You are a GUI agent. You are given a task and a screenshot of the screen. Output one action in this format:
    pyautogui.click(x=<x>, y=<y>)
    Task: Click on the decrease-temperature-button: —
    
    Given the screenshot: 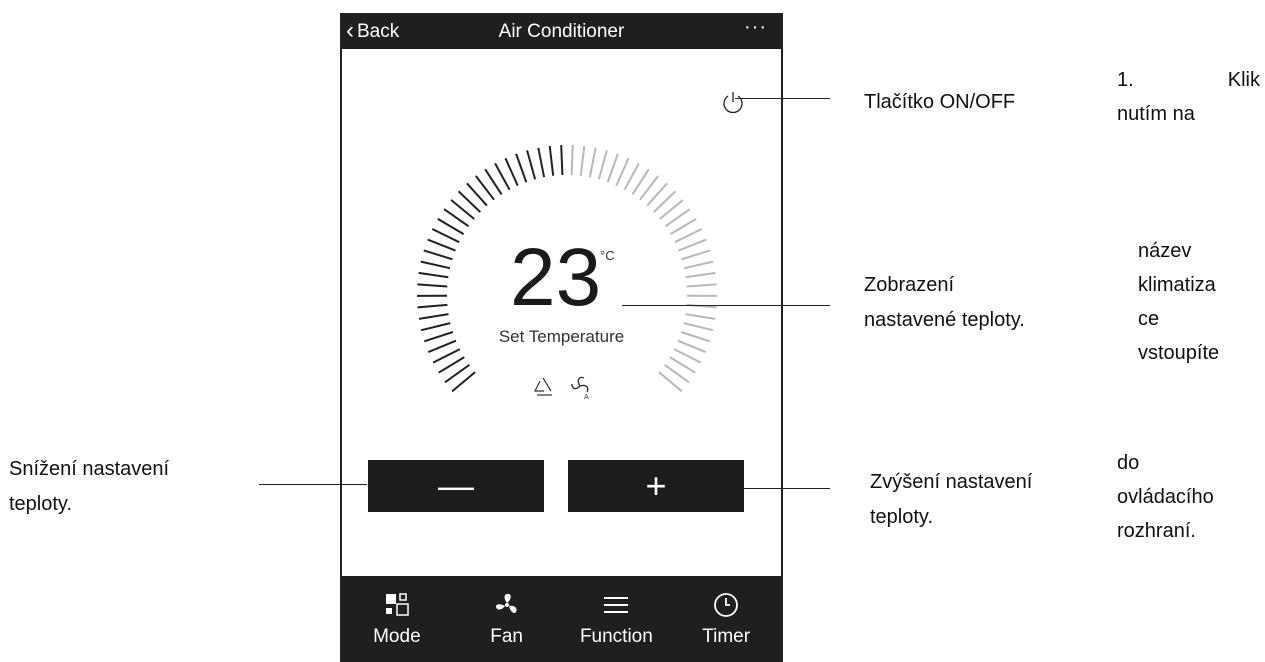 What is the action you would take?
    pyautogui.click(x=456, y=486)
    